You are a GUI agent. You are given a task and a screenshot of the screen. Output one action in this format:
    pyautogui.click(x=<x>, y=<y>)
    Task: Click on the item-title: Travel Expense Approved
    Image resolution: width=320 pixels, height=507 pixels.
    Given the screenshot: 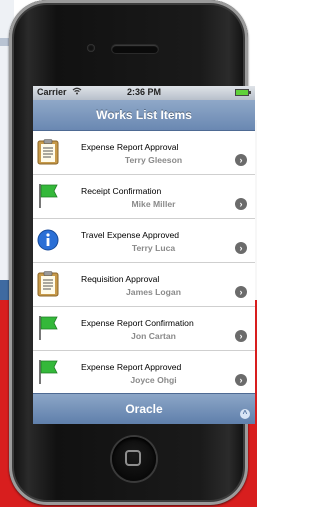 What is the action you would take?
    pyautogui.click(x=130, y=235)
    